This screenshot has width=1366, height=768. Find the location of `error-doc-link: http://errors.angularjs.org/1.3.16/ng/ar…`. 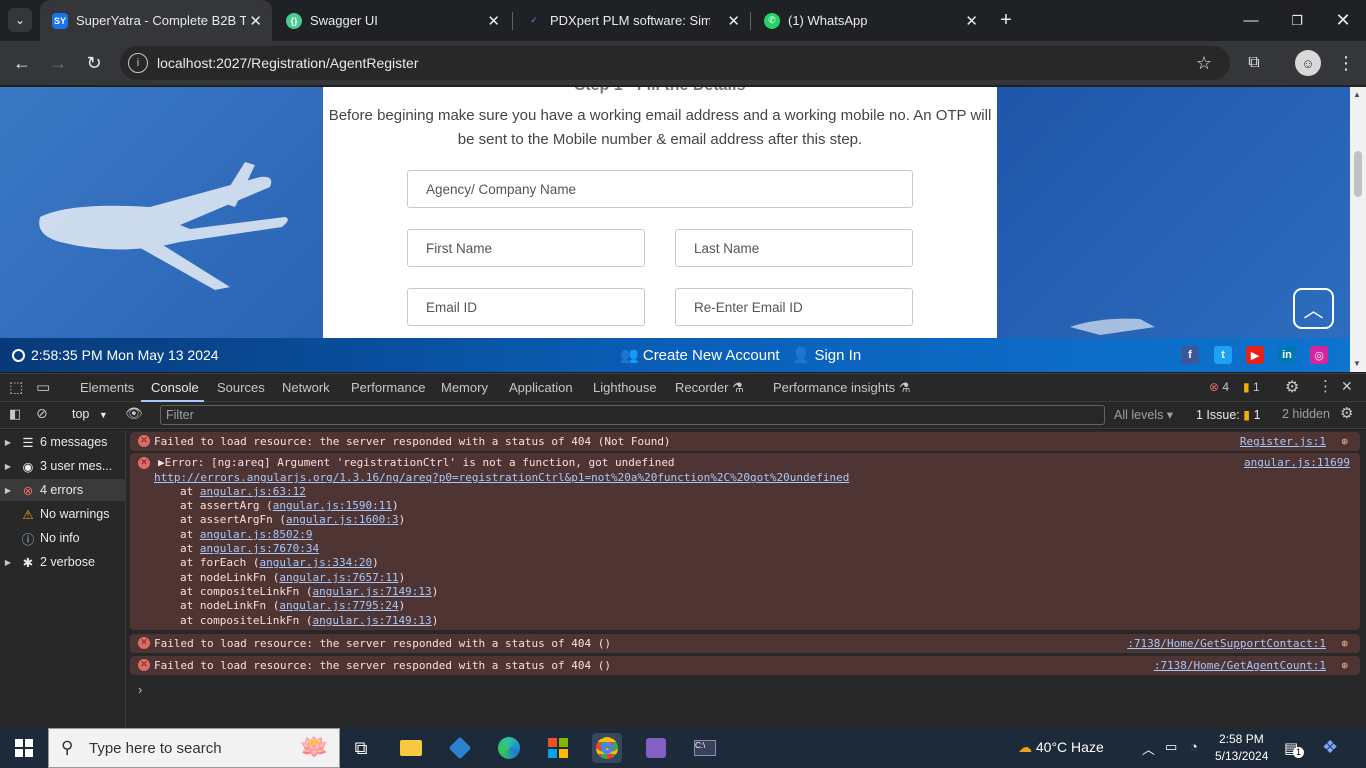

error-doc-link: http://errors.angularjs.org/1.3.16/ng/ar… is located at coordinates (501, 477).